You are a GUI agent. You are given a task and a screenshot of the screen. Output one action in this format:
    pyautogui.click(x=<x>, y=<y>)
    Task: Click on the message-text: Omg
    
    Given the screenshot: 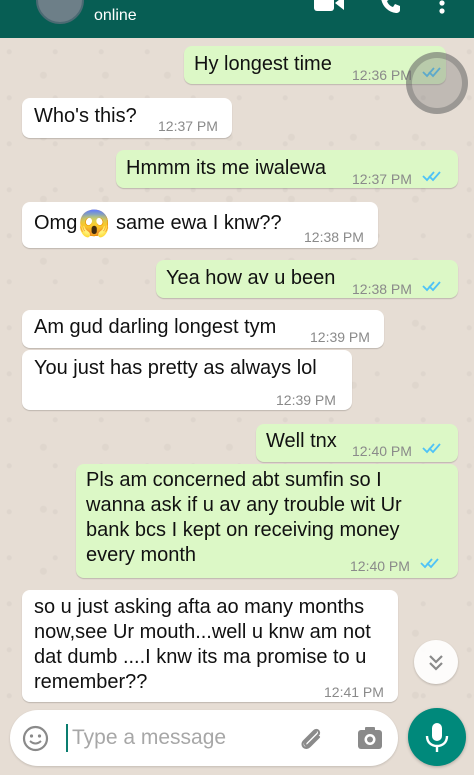 What is the action you would take?
    pyautogui.click(x=56, y=223)
    